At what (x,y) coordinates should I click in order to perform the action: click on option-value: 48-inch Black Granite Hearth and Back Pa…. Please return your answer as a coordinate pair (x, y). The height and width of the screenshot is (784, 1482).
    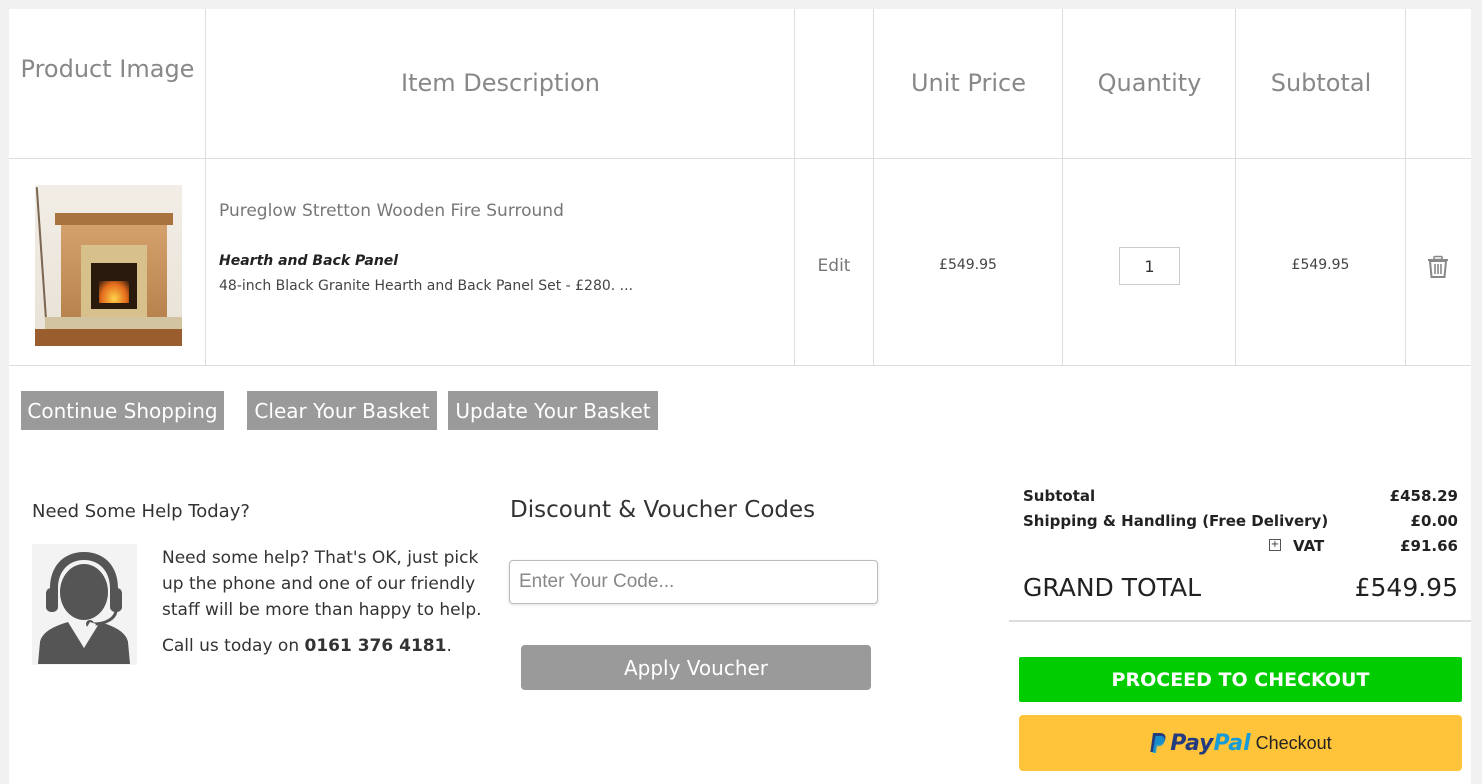
    Looking at the image, I should click on (426, 286).